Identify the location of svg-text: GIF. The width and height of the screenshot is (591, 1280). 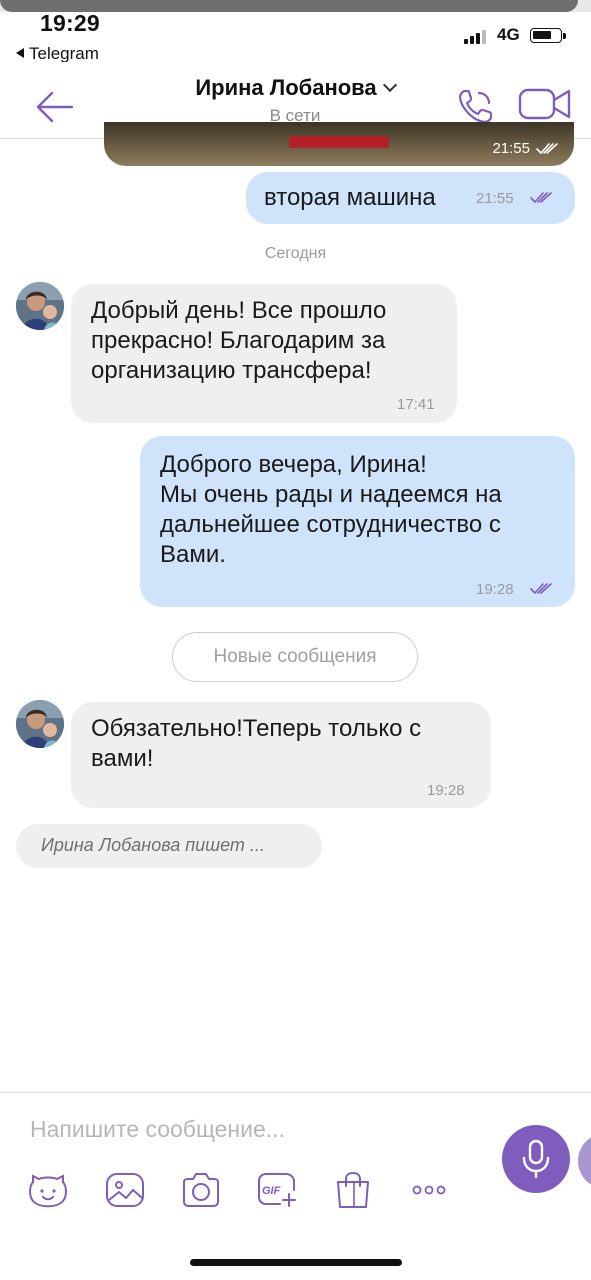
(271, 1191).